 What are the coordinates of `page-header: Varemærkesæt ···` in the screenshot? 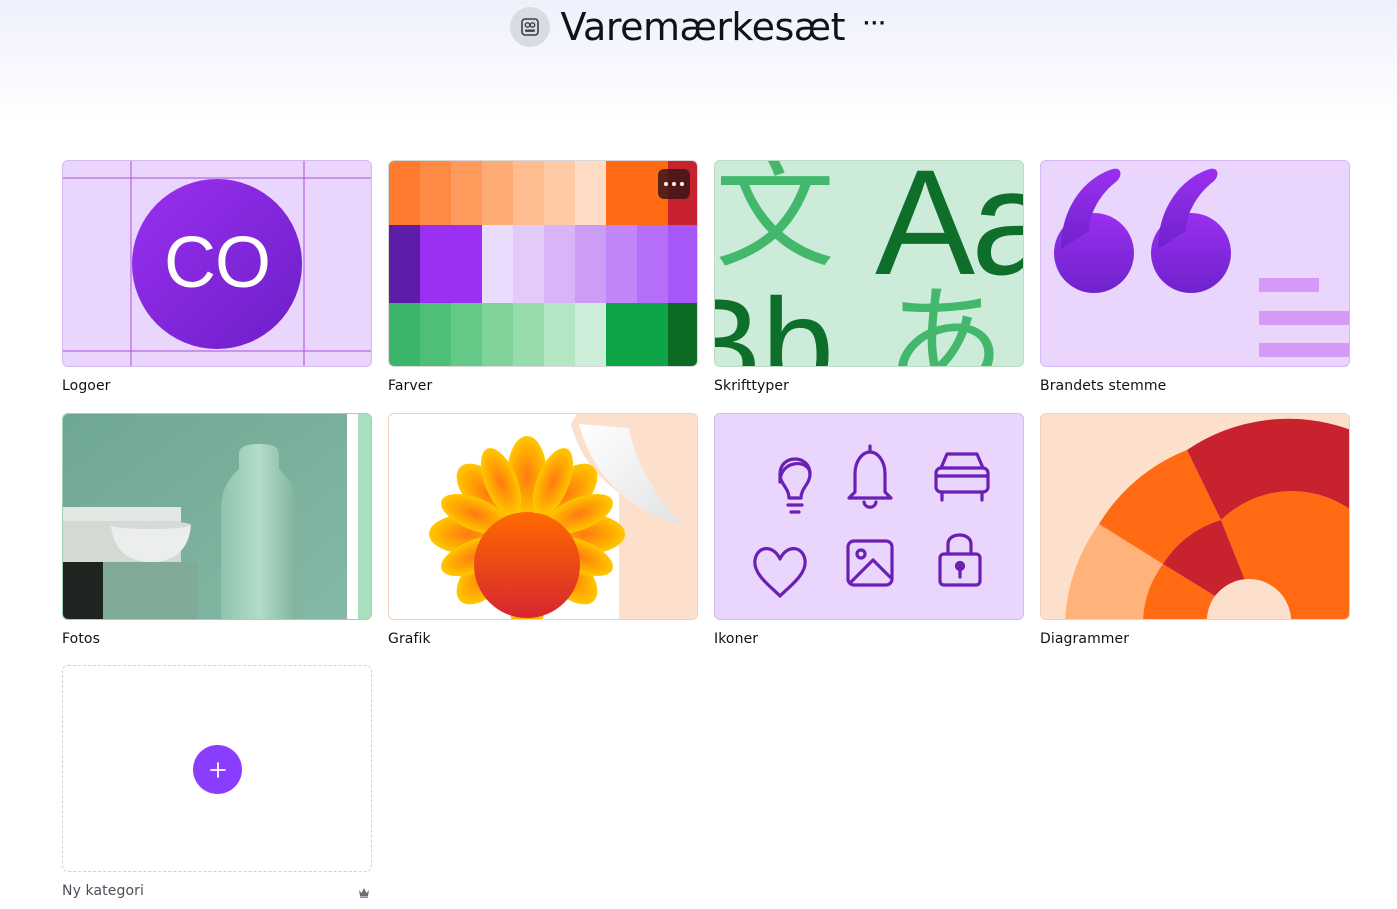 It's located at (698, 27).